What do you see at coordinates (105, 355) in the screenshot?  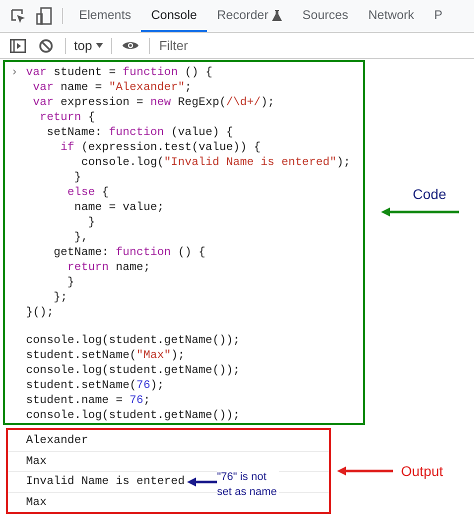 I see `code-line: student.setName("Max");` at bounding box center [105, 355].